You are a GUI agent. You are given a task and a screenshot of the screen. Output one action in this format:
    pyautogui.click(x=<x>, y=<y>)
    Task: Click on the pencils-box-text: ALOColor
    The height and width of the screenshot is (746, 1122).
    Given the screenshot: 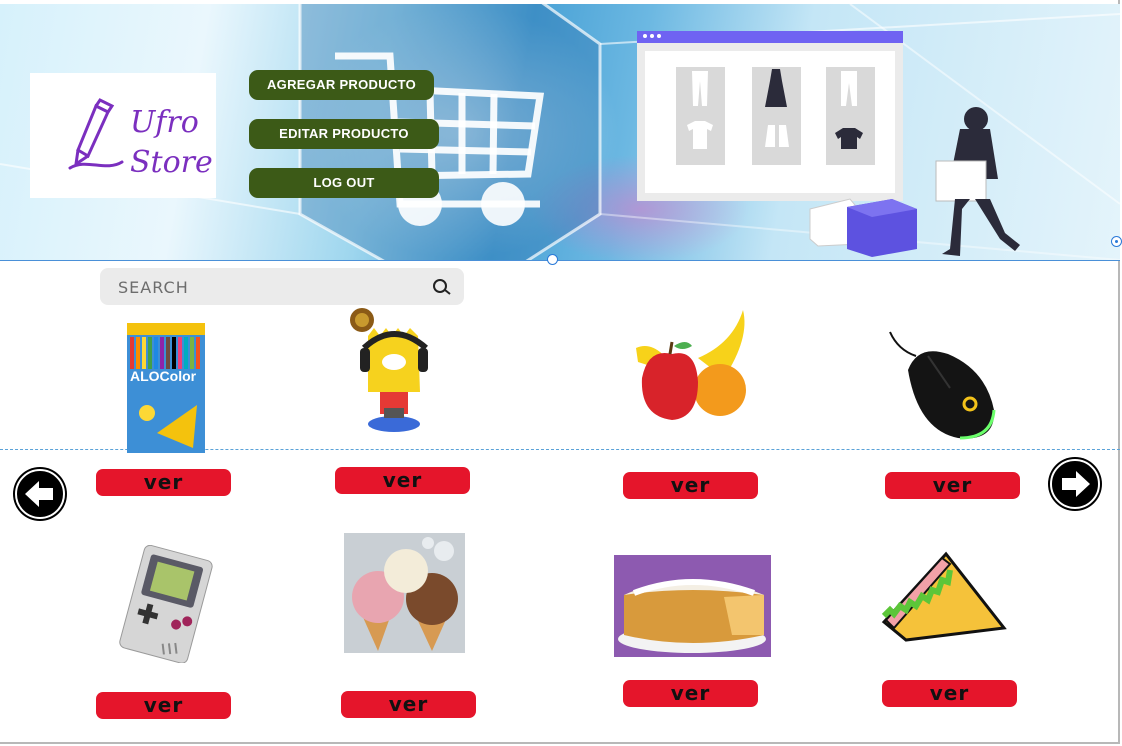 What is the action you would take?
    pyautogui.click(x=163, y=376)
    